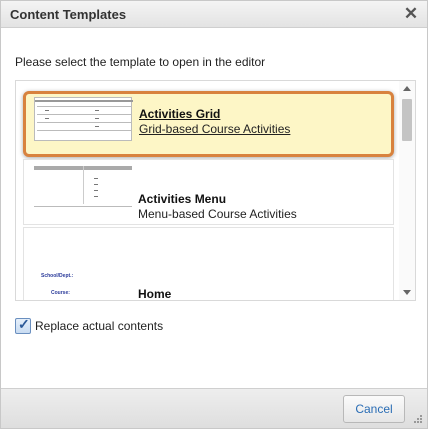  Describe the element at coordinates (155, 293) in the screenshot. I see `template-title: Home` at that location.